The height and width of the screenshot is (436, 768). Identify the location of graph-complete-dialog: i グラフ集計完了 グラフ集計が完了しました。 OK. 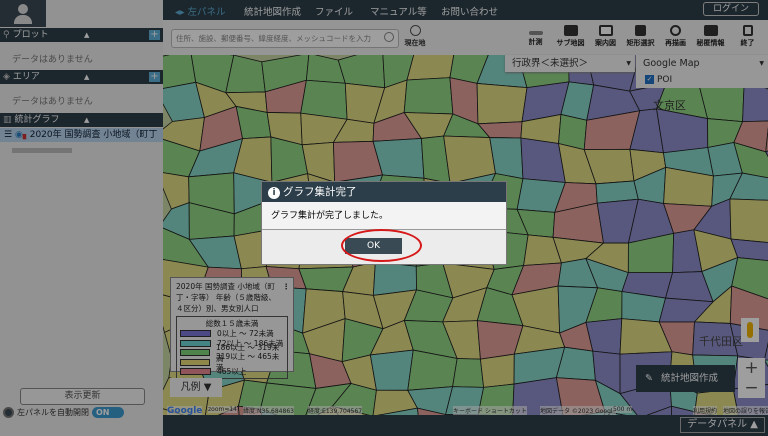
(384, 223).